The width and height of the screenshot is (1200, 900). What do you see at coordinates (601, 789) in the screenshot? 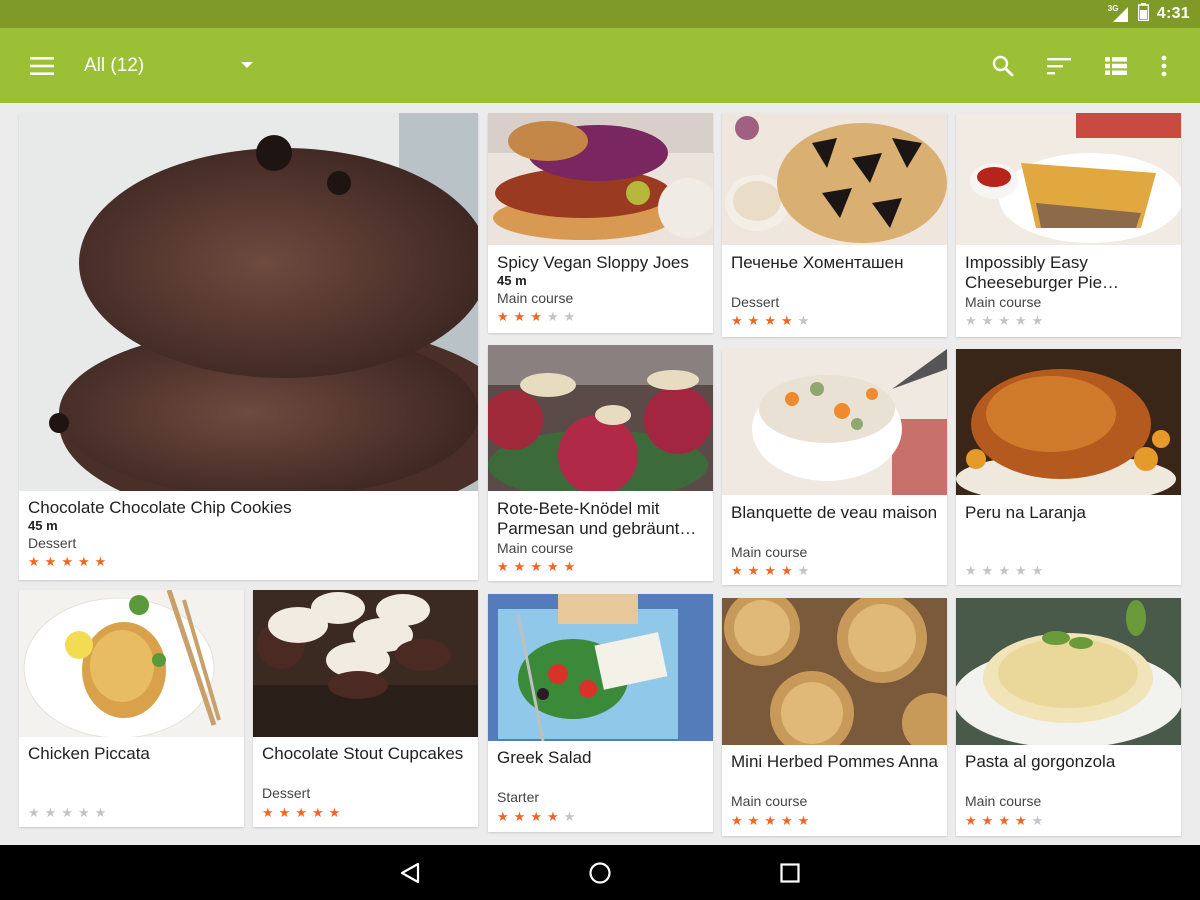
I see `recipe-info: Greek Salad Starter ★ ★ ★ ★ ★` at bounding box center [601, 789].